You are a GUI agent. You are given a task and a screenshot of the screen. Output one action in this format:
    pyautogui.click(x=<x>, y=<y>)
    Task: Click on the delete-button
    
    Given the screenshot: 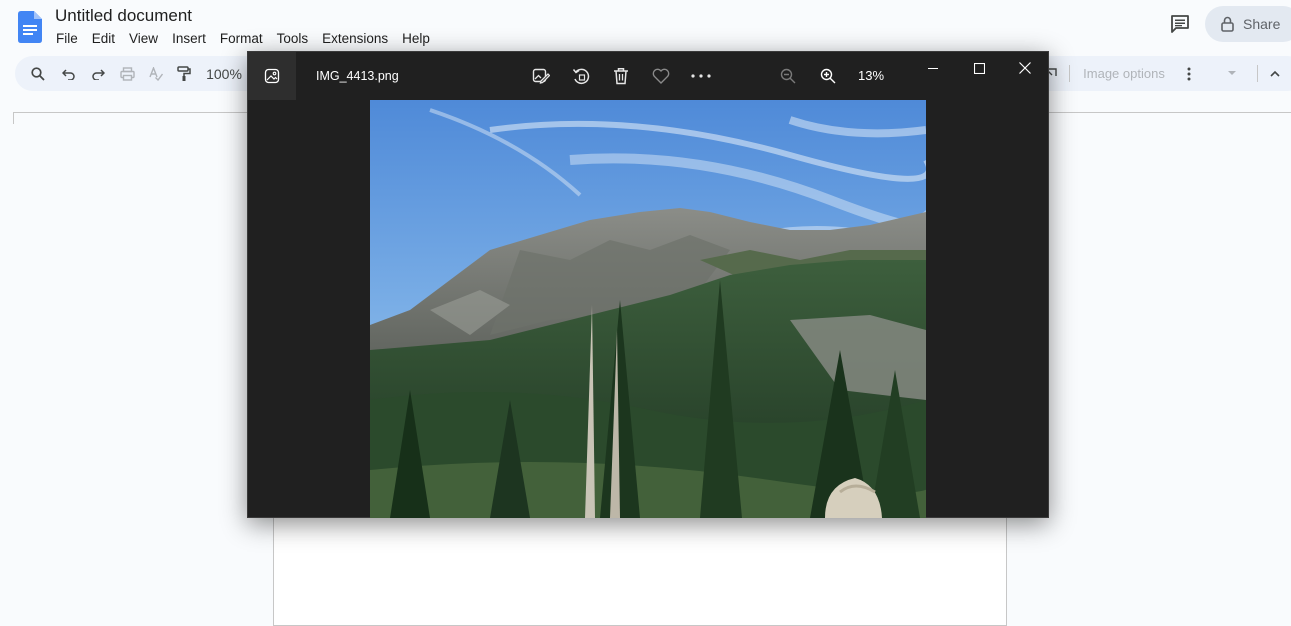 What is the action you would take?
    pyautogui.click(x=621, y=76)
    